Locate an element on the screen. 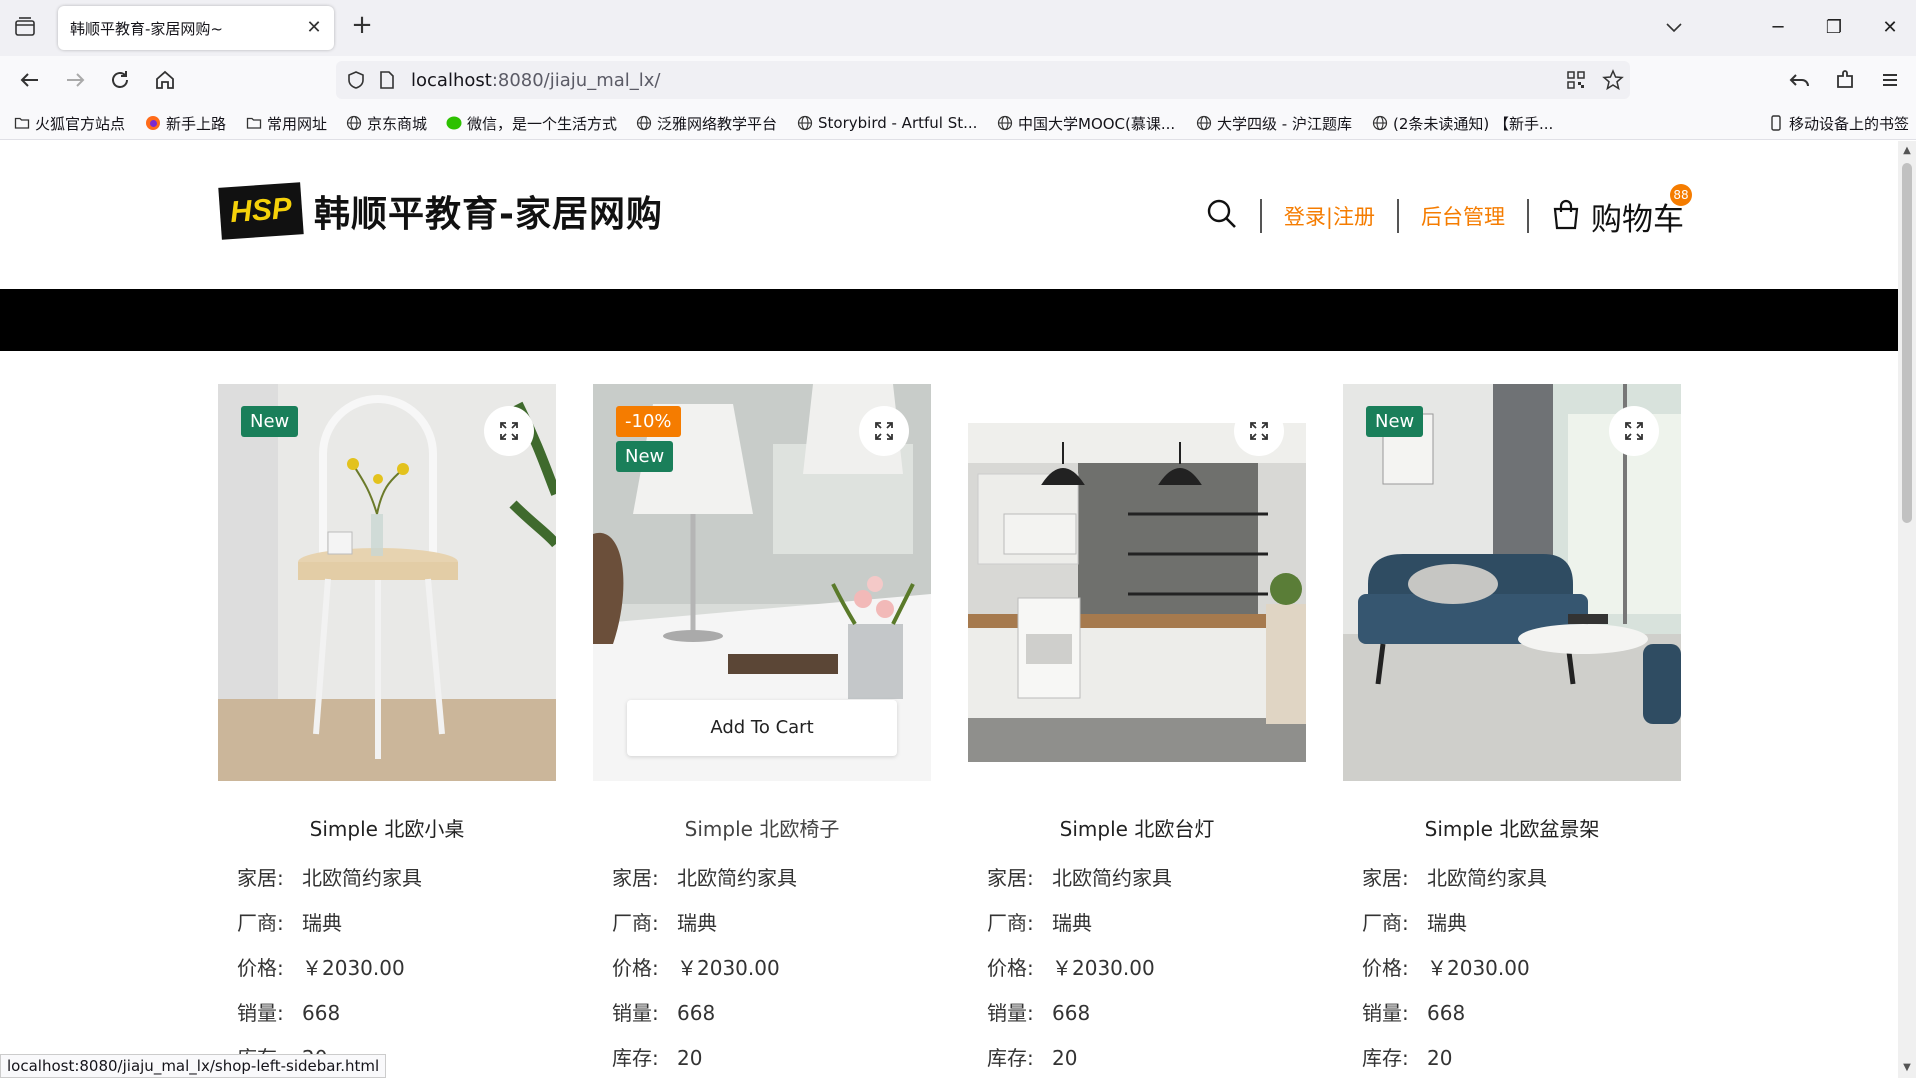 Image resolution: width=1916 pixels, height=1078 pixels. new-badge: New is located at coordinates (1395, 421).